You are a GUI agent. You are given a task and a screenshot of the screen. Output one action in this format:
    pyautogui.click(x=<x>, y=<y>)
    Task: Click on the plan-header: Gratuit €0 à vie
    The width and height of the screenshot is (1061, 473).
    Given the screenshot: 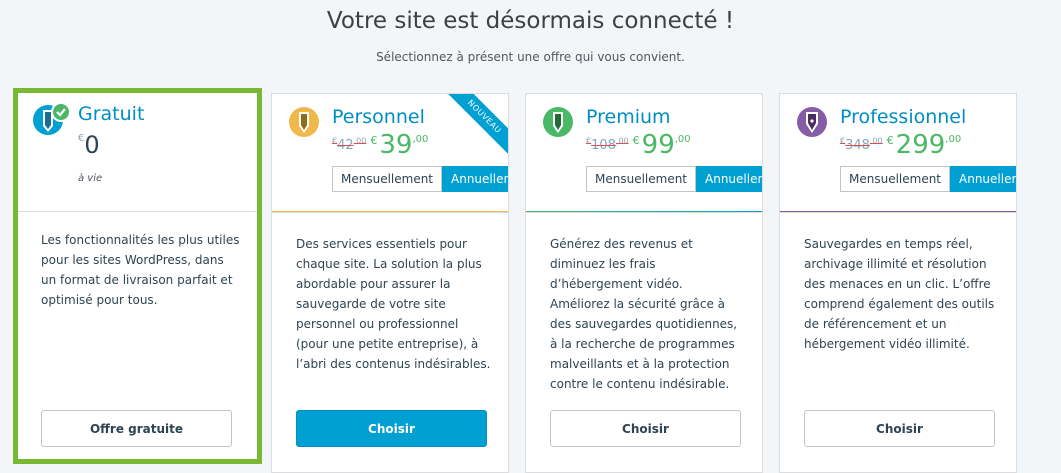 What is the action you would take?
    pyautogui.click(x=137, y=152)
    